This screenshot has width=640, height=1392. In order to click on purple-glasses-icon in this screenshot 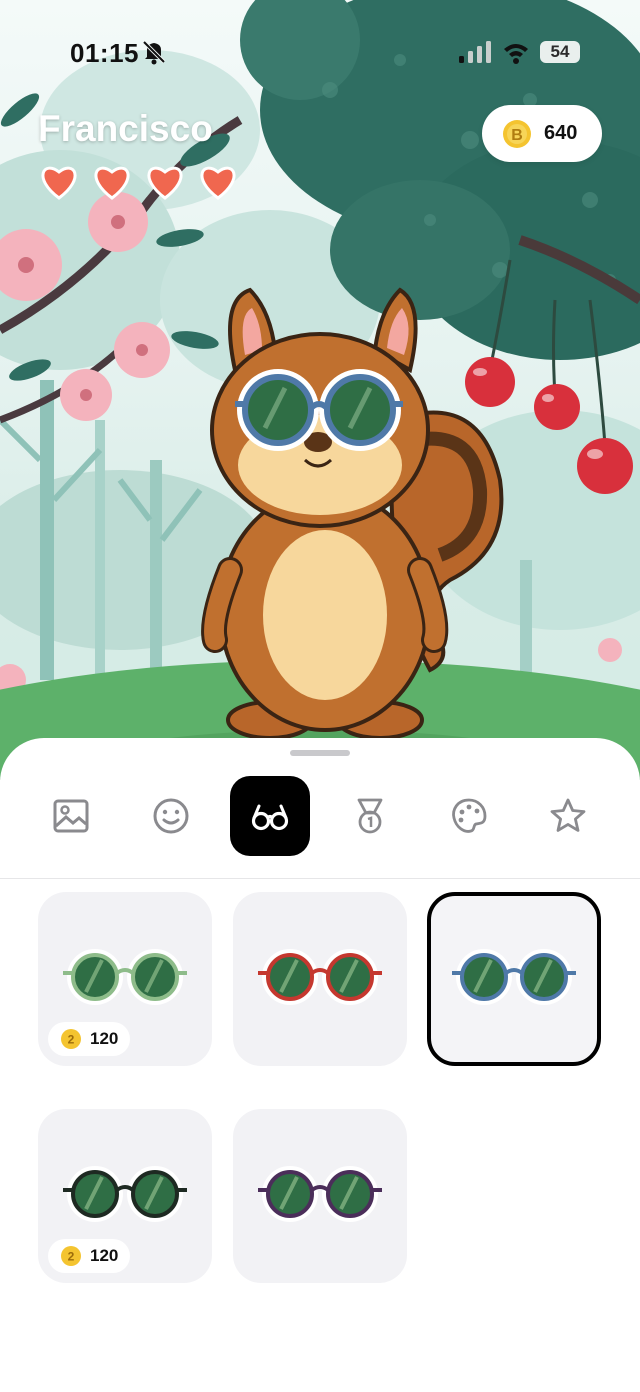, I will do `click(320, 1194)`.